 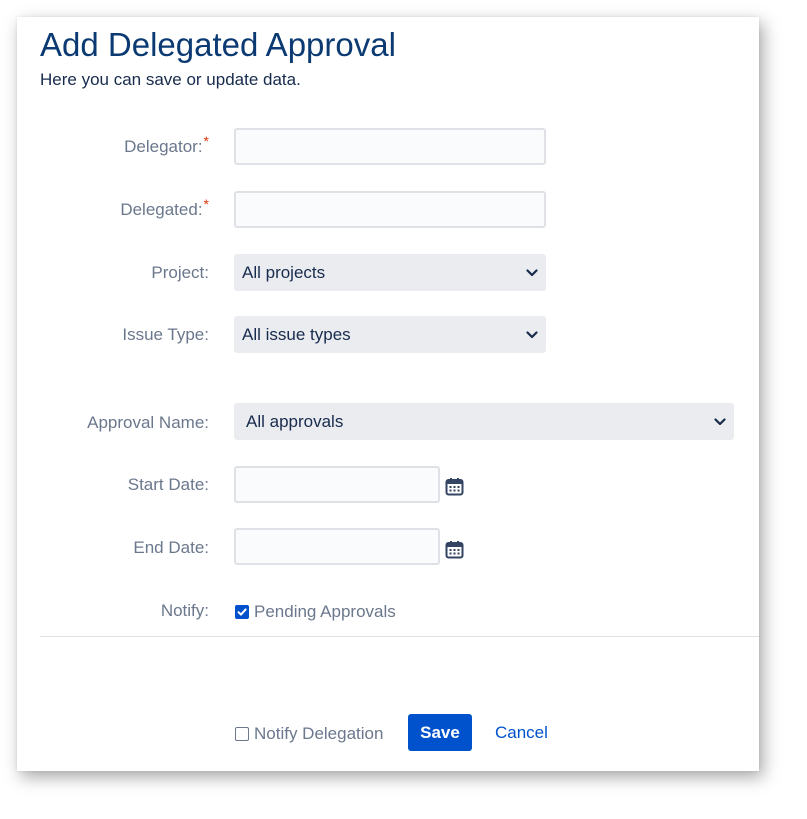 I want to click on delegated-label-text: Delegated:, so click(x=161, y=209).